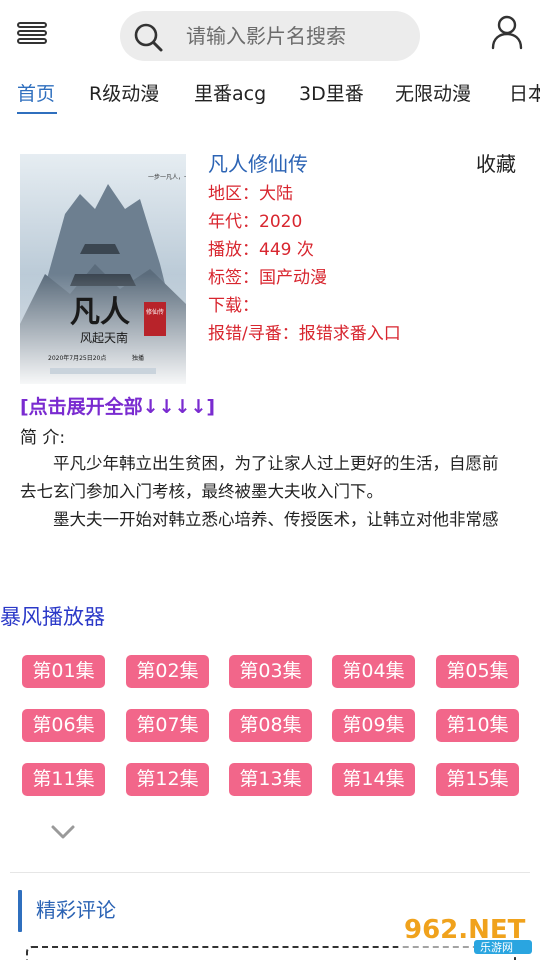 The height and width of the screenshot is (960, 540). Describe the element at coordinates (496, 164) in the screenshot. I see `favorite-button: 收藏` at that location.